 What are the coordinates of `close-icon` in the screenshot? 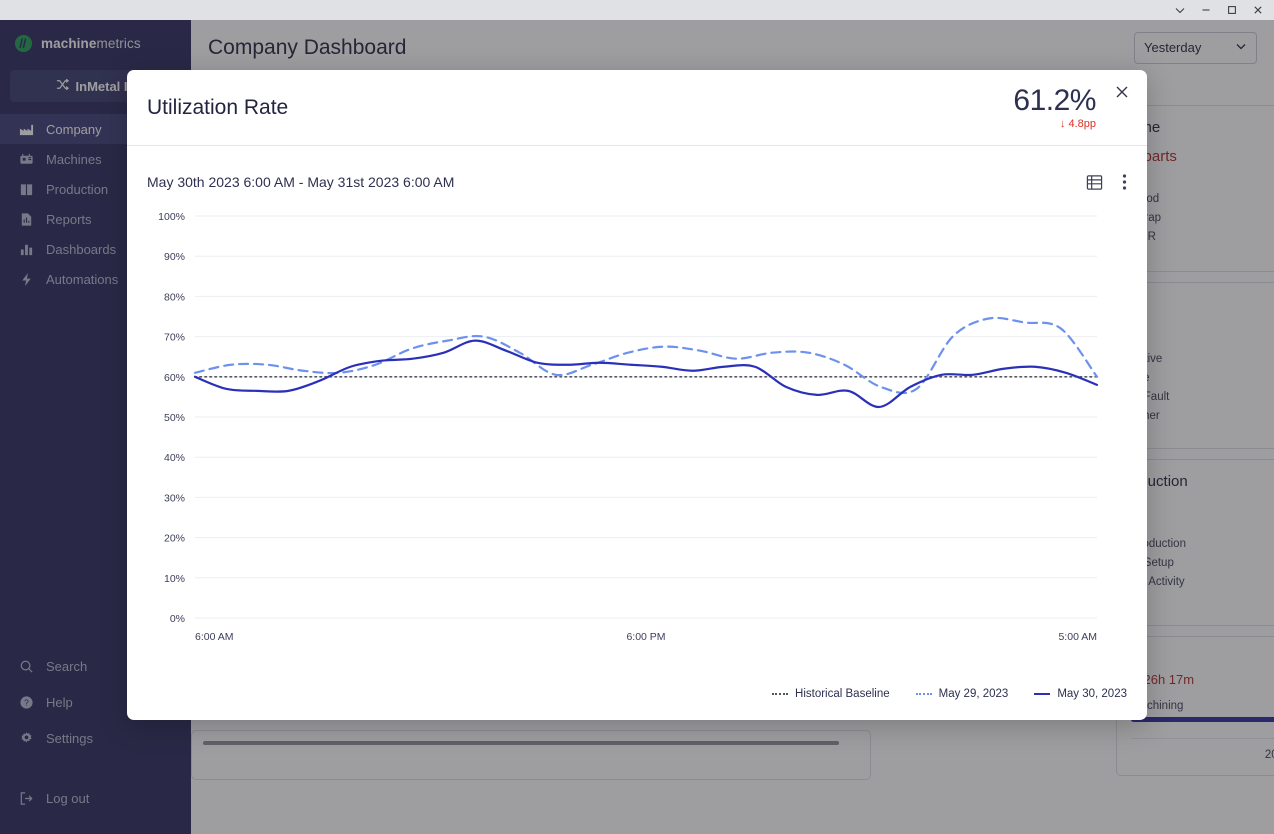 It's located at (1258, 10).